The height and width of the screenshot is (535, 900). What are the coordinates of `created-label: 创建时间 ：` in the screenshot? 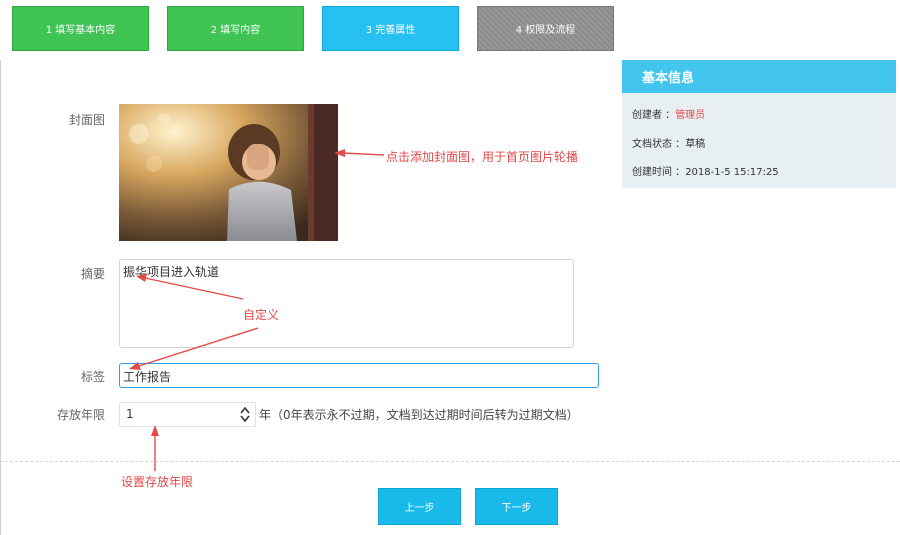 It's located at (659, 172).